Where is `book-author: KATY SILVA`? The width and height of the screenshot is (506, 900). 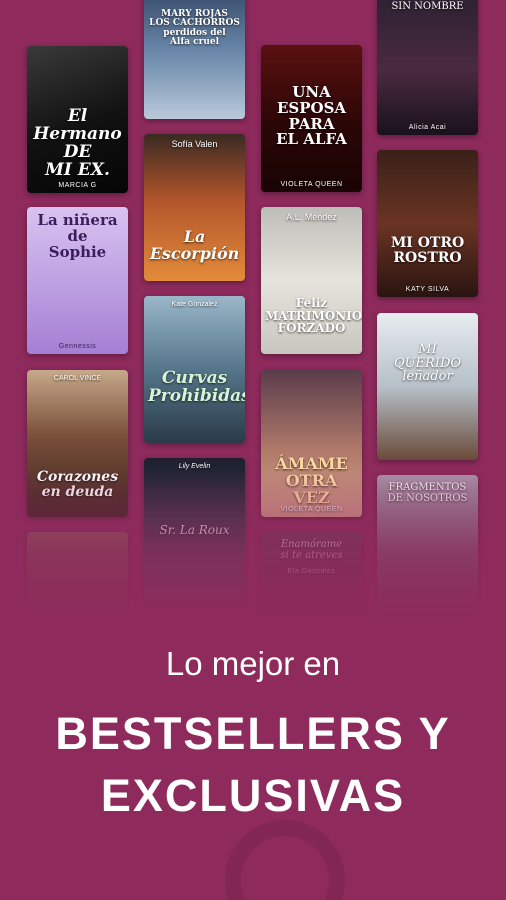
book-author: KATY SILVA is located at coordinates (427, 289).